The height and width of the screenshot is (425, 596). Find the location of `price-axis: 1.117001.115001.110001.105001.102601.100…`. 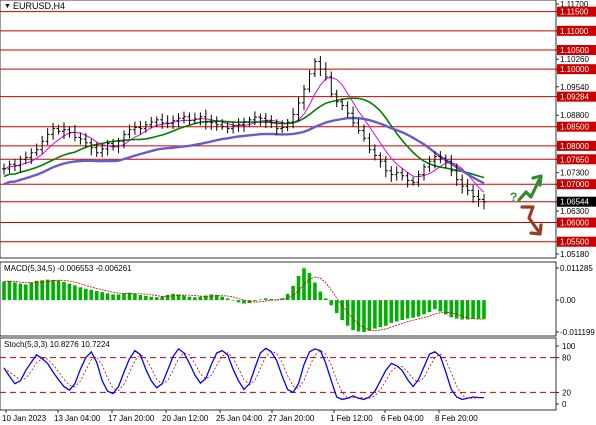

price-axis: 1.117001.115001.110001.105001.102601.100… is located at coordinates (576, 129).